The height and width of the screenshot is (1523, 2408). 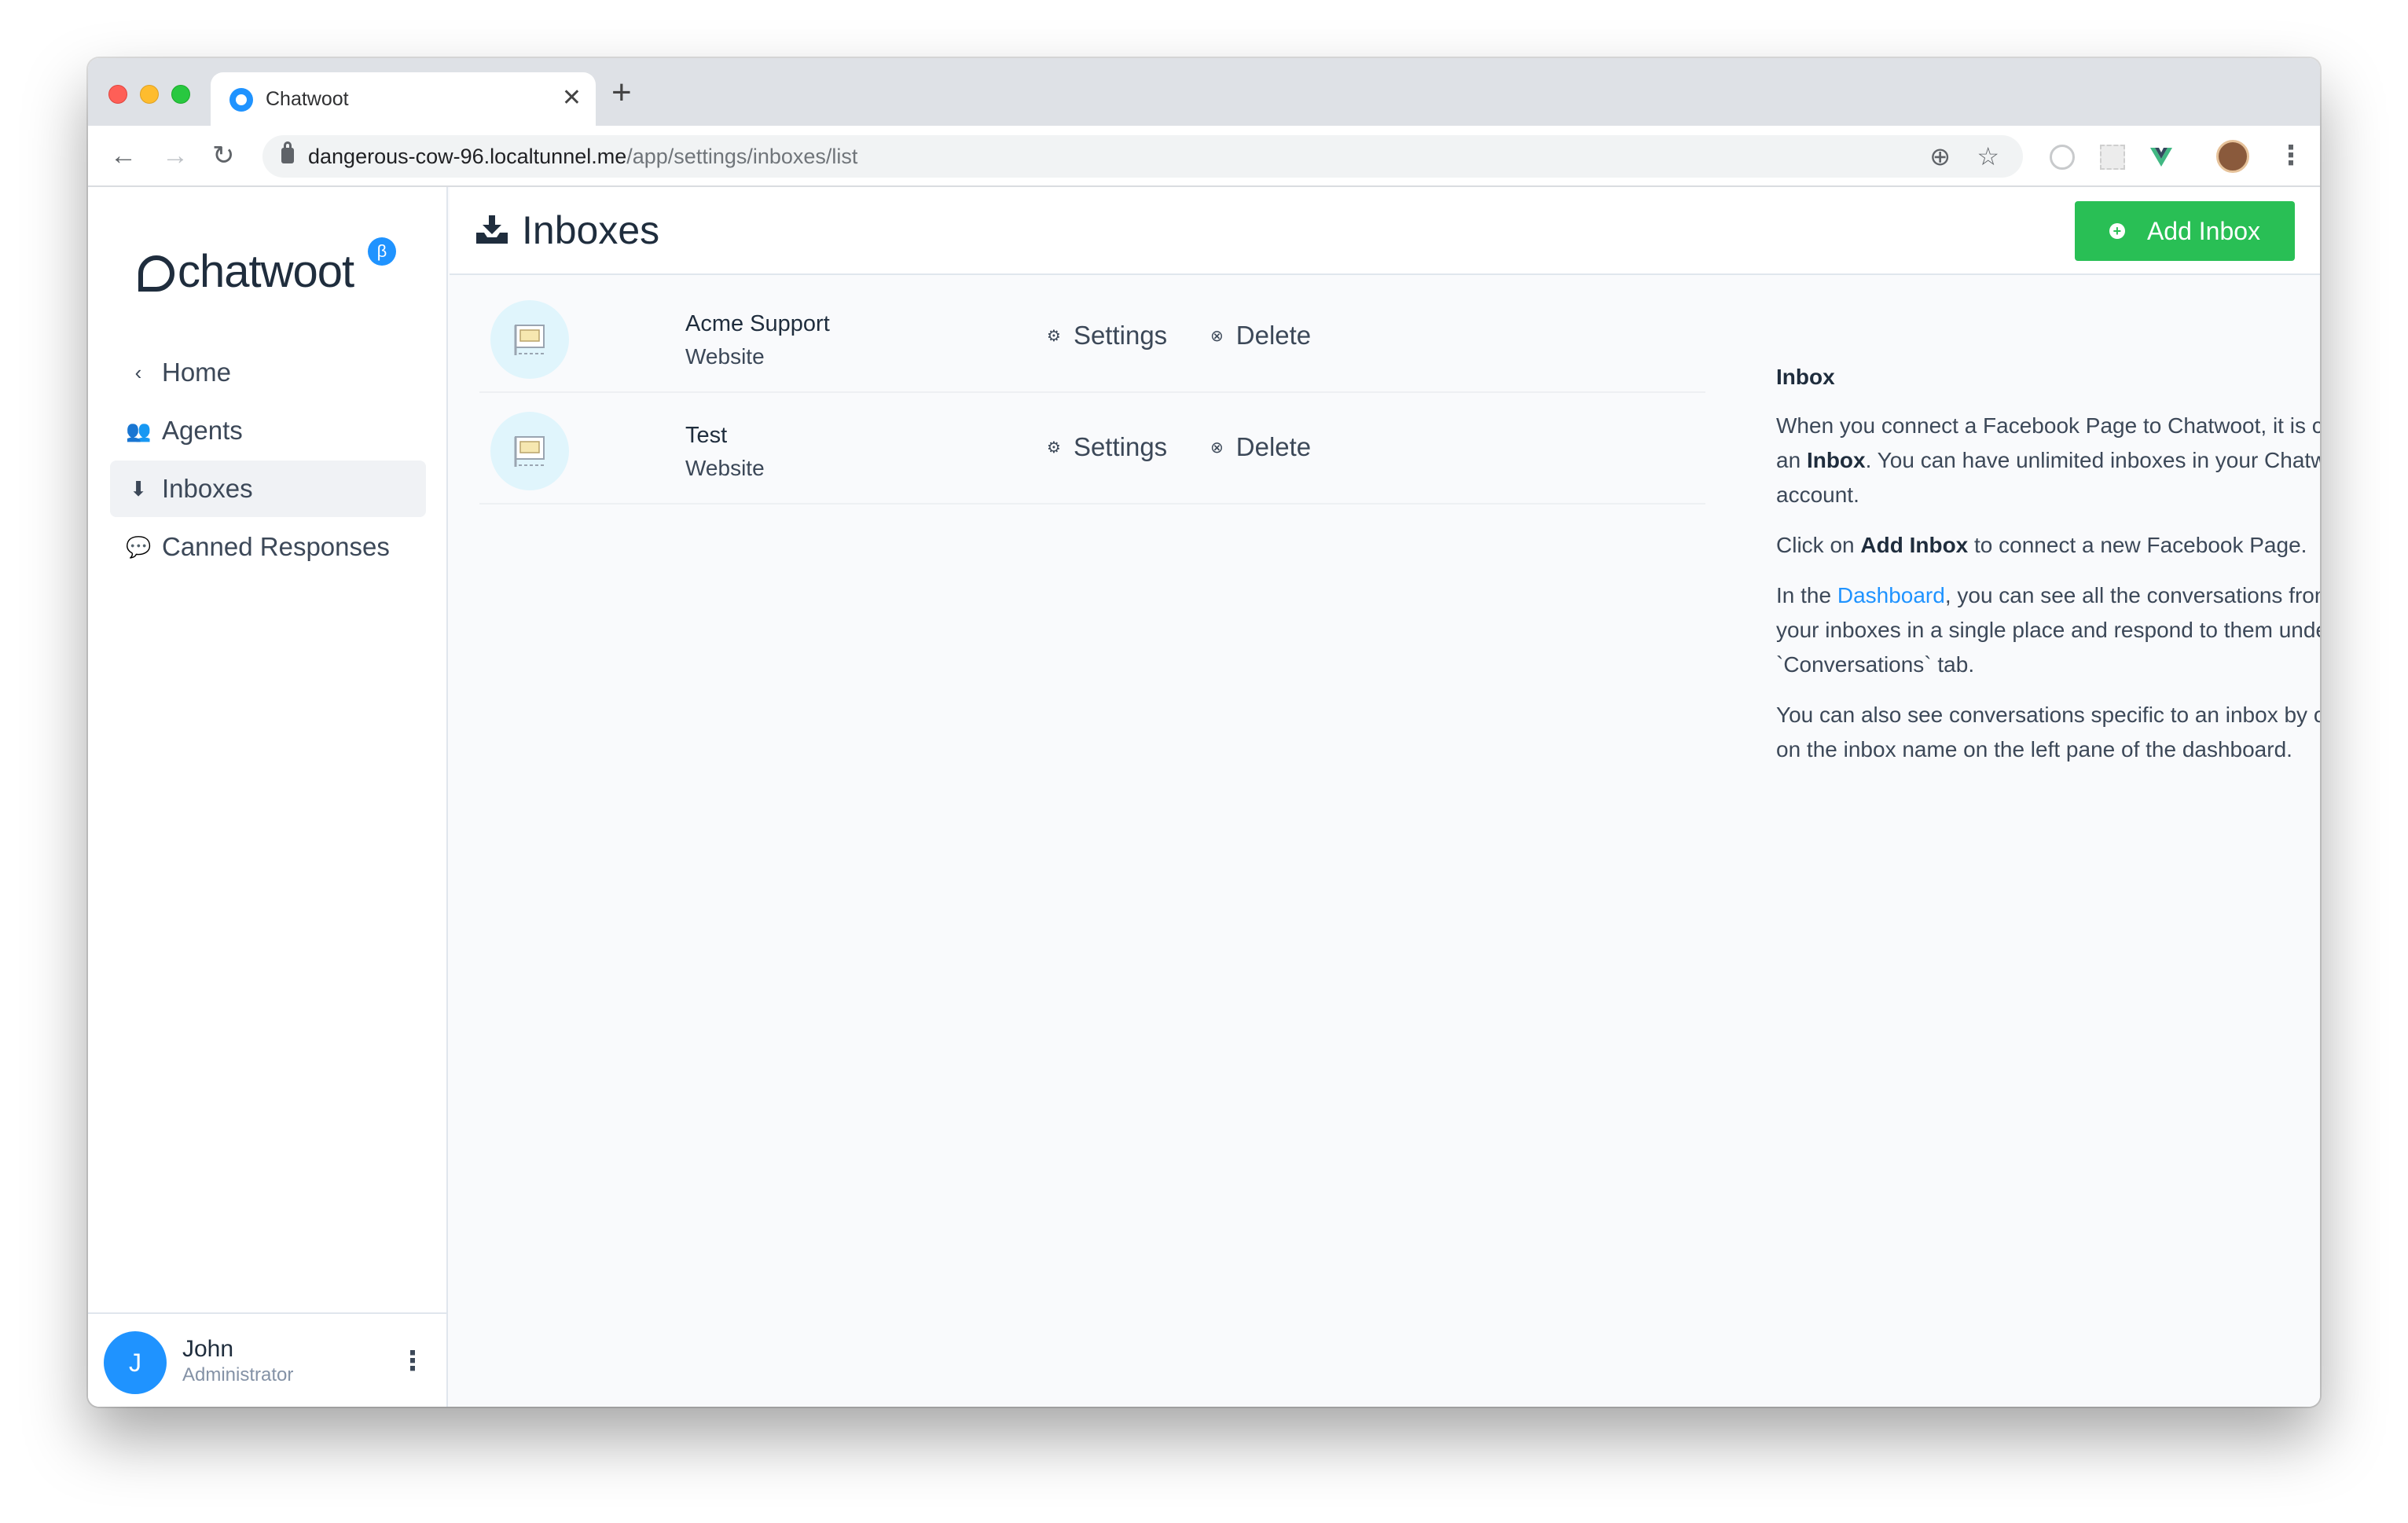 I want to click on user-name: John, so click(x=208, y=1349).